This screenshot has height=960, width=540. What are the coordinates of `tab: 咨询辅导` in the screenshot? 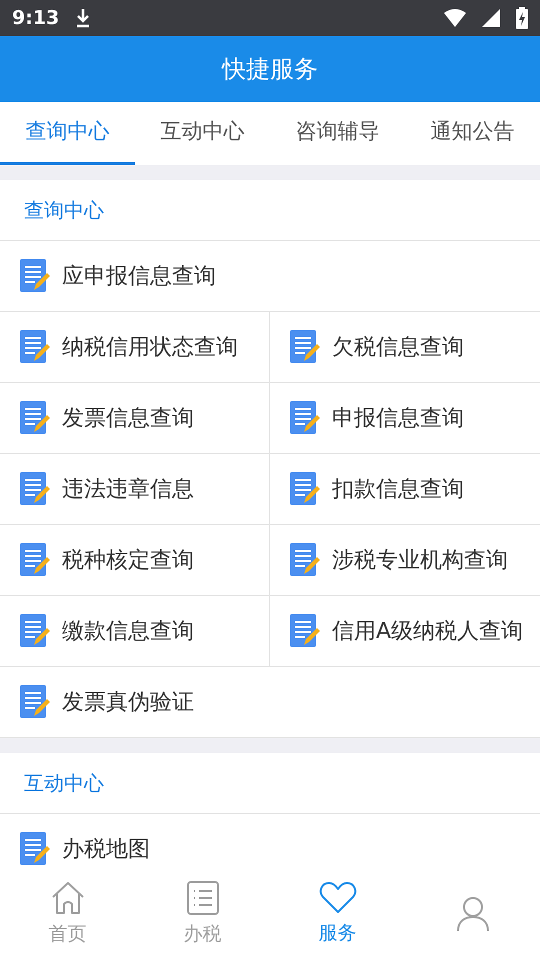 It's located at (337, 133).